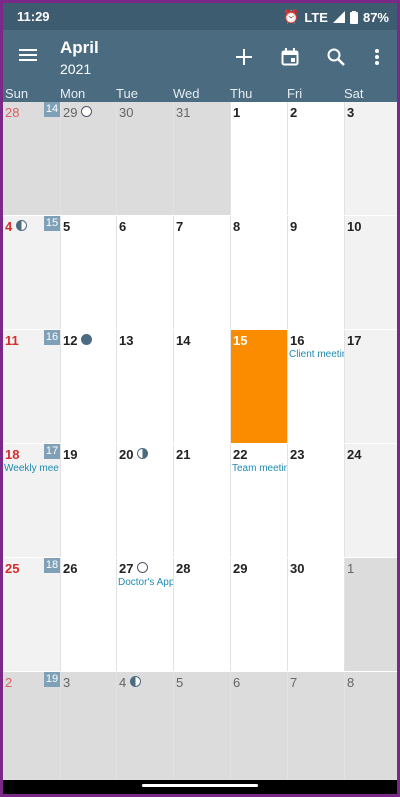  I want to click on plus-icon, so click(244, 57).